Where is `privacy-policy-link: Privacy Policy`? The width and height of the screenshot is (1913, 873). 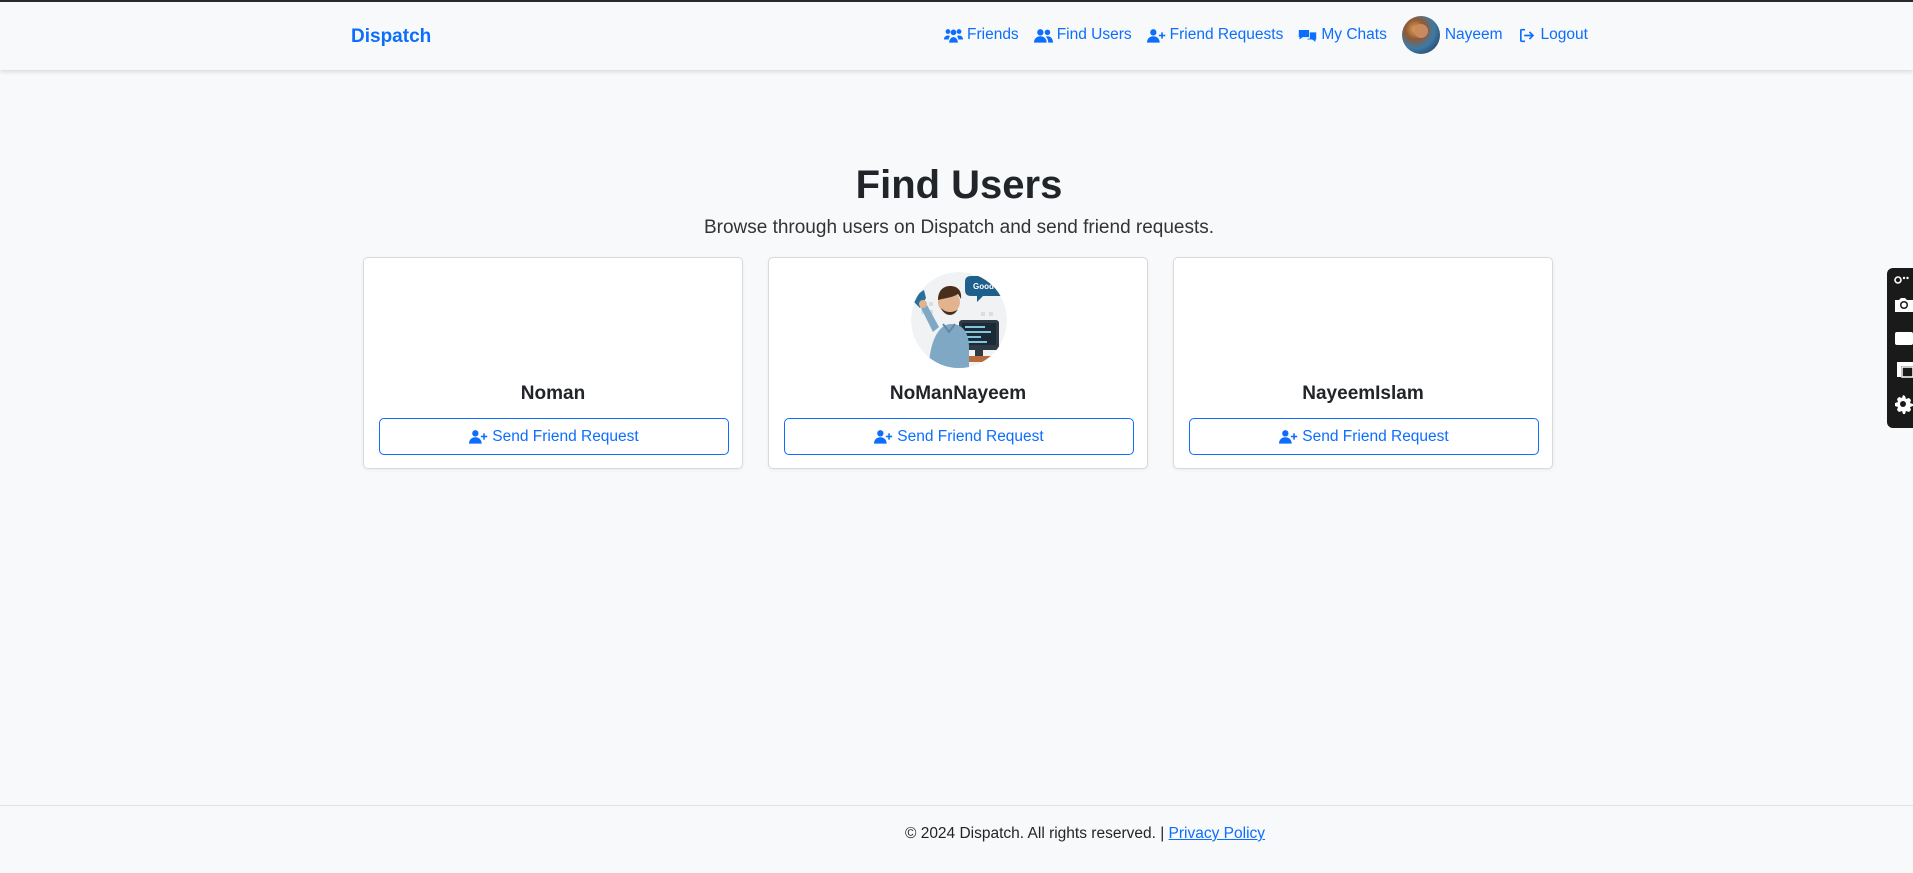
privacy-policy-link: Privacy Policy is located at coordinates (1217, 833).